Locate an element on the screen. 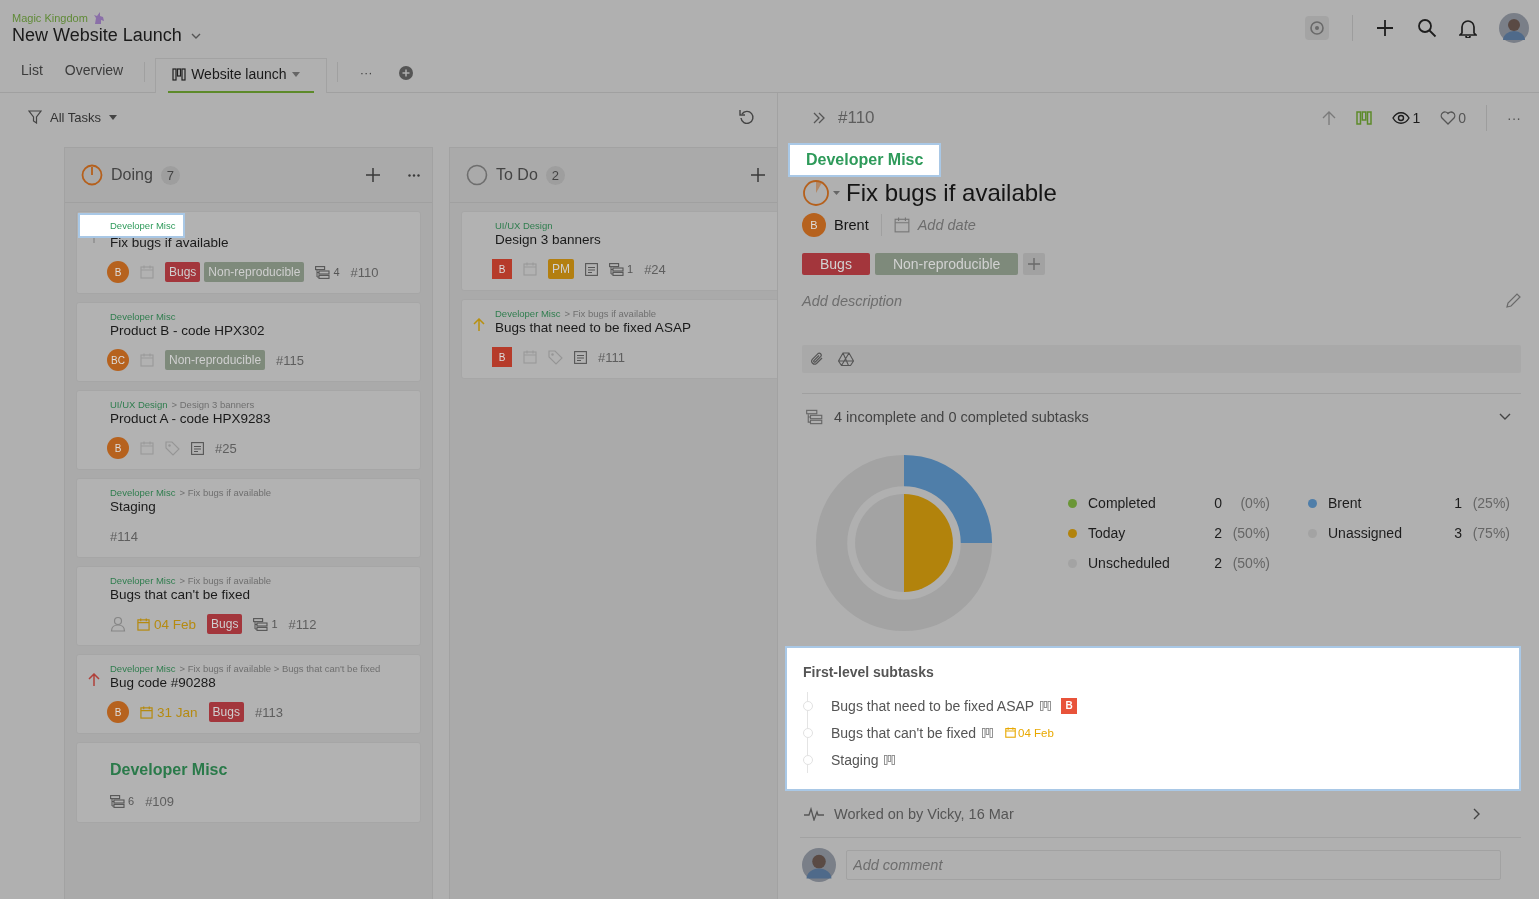 The height and width of the screenshot is (899, 1539). count-badge: 2 is located at coordinates (555, 175).